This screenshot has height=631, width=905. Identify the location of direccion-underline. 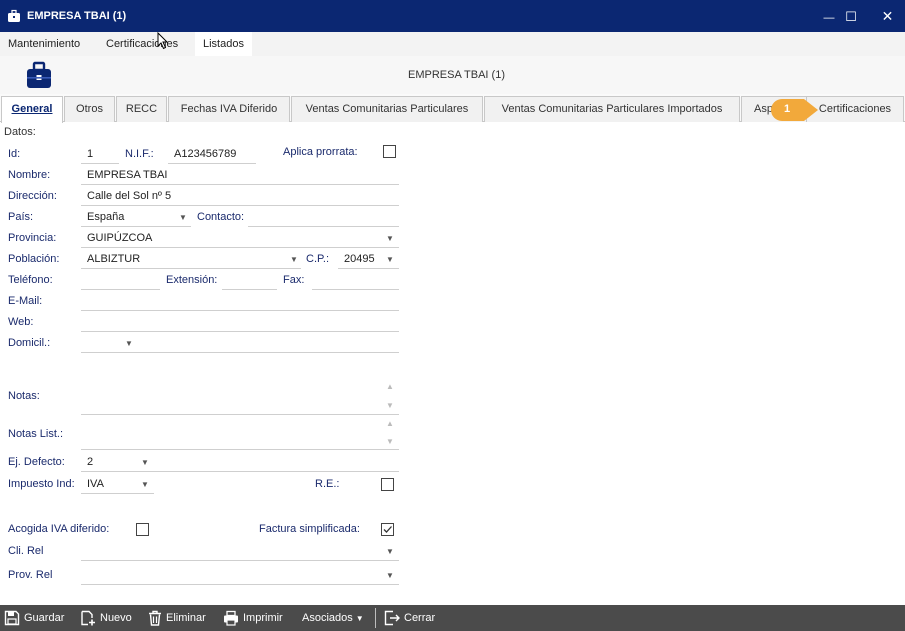
(240, 205).